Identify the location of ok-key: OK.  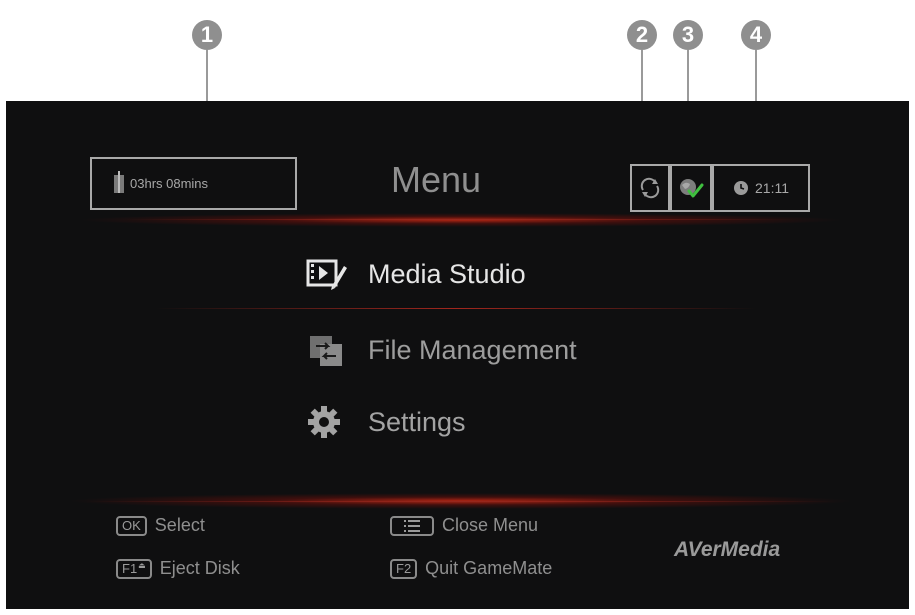
(131, 525).